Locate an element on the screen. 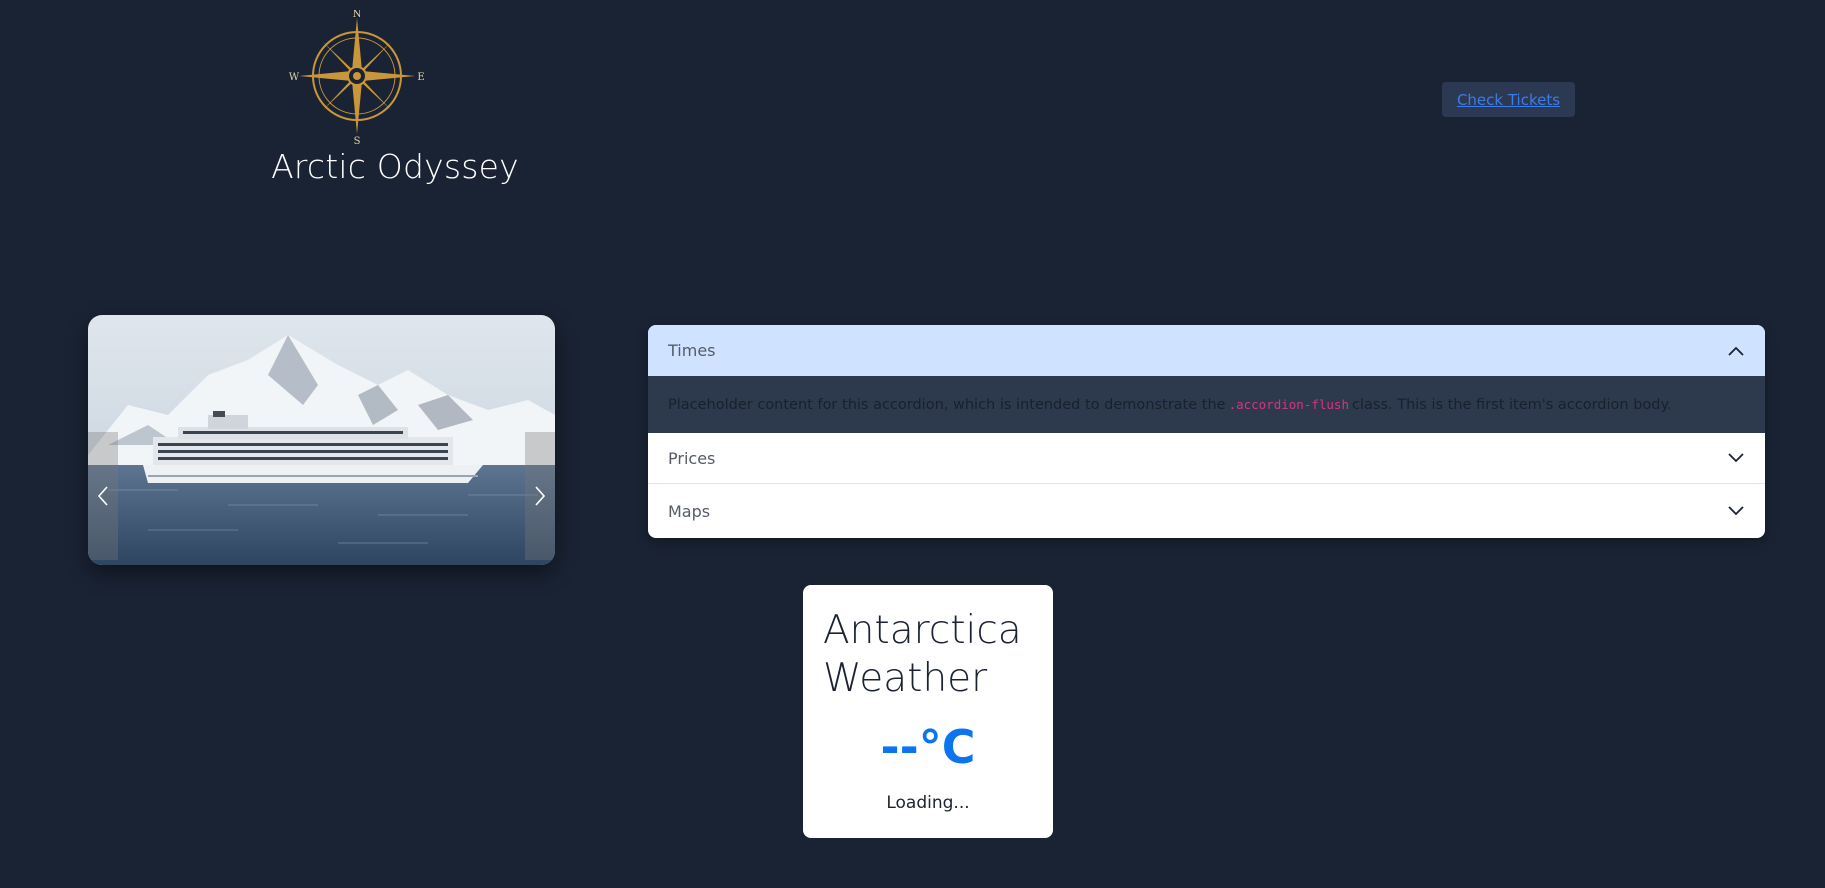 The image size is (1825, 888). accordion-label-prices: Prices is located at coordinates (692, 458).